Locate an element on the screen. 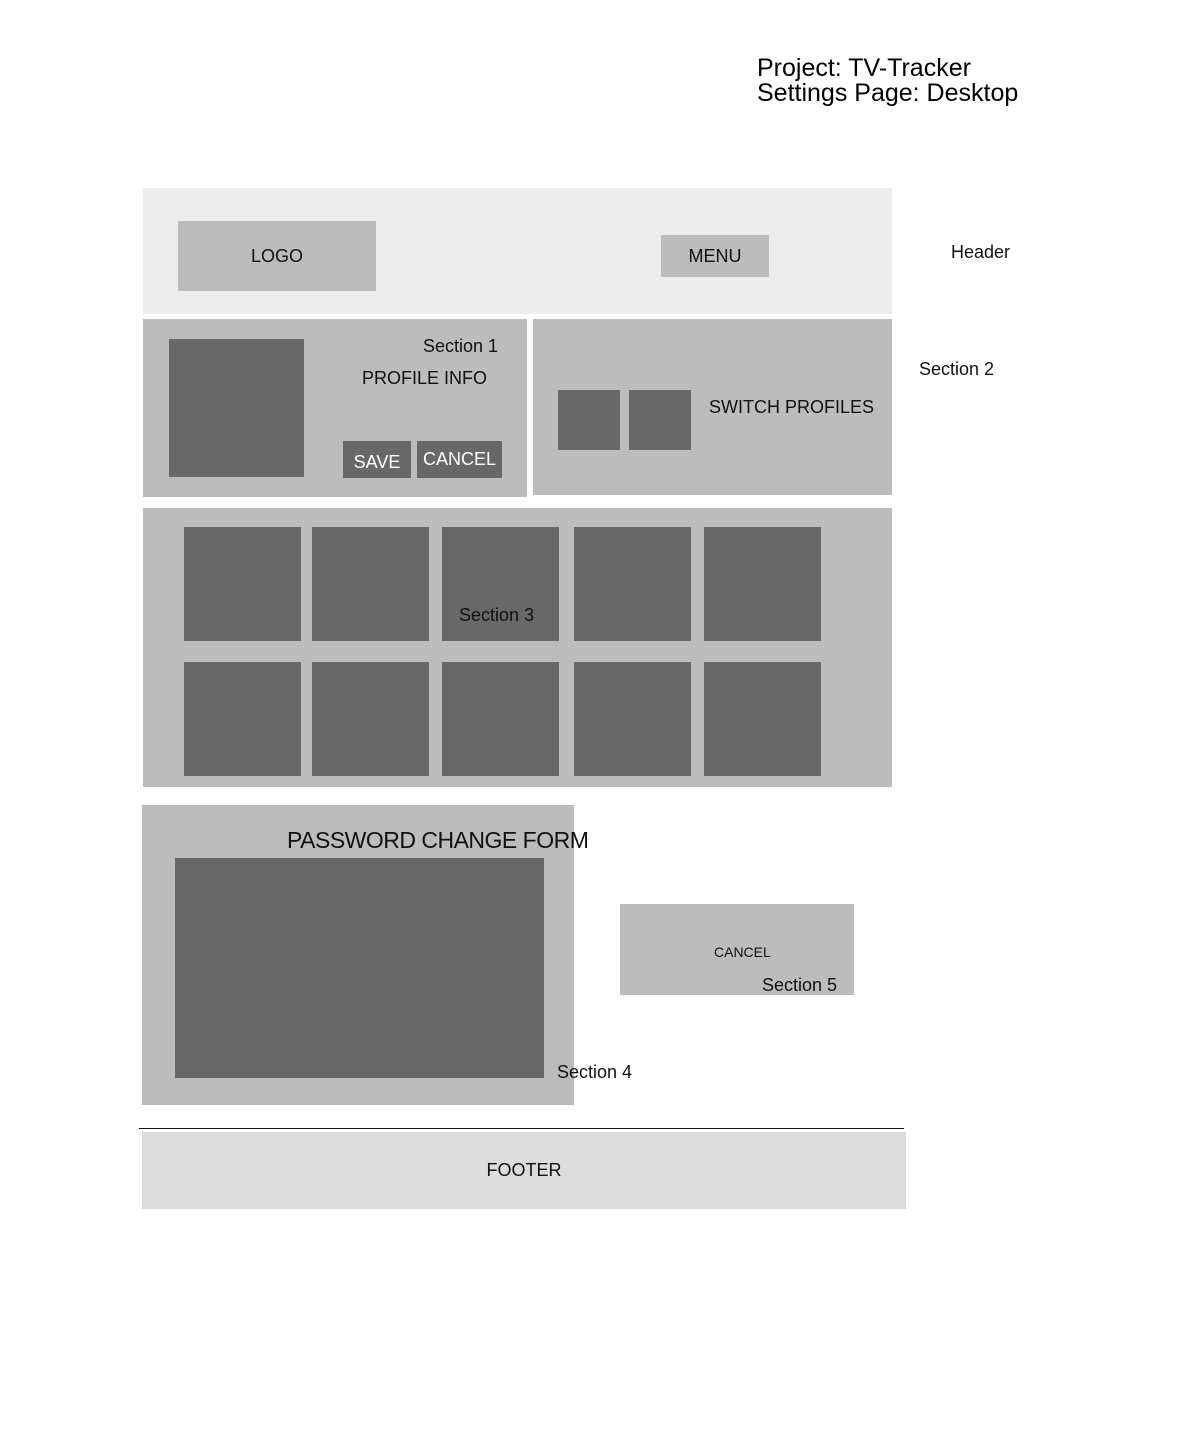 The height and width of the screenshot is (1440, 1200). password-form-title: PASSWORD CHANGE FORM is located at coordinates (438, 840).